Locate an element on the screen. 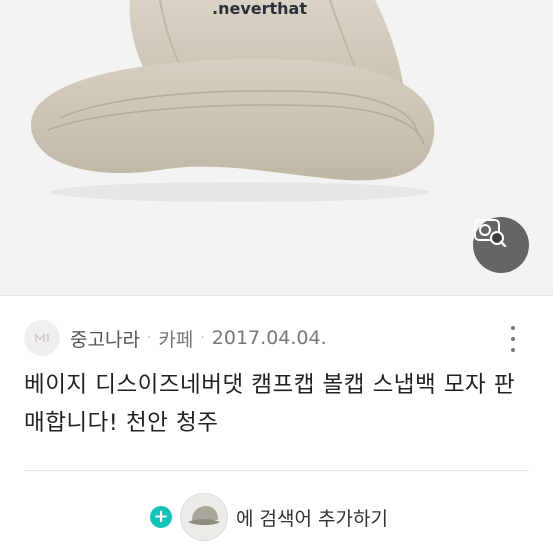 The image size is (553, 553). post-meta-row: 중고나라 · 카페 · 2017.04.04. is located at coordinates (280, 338).